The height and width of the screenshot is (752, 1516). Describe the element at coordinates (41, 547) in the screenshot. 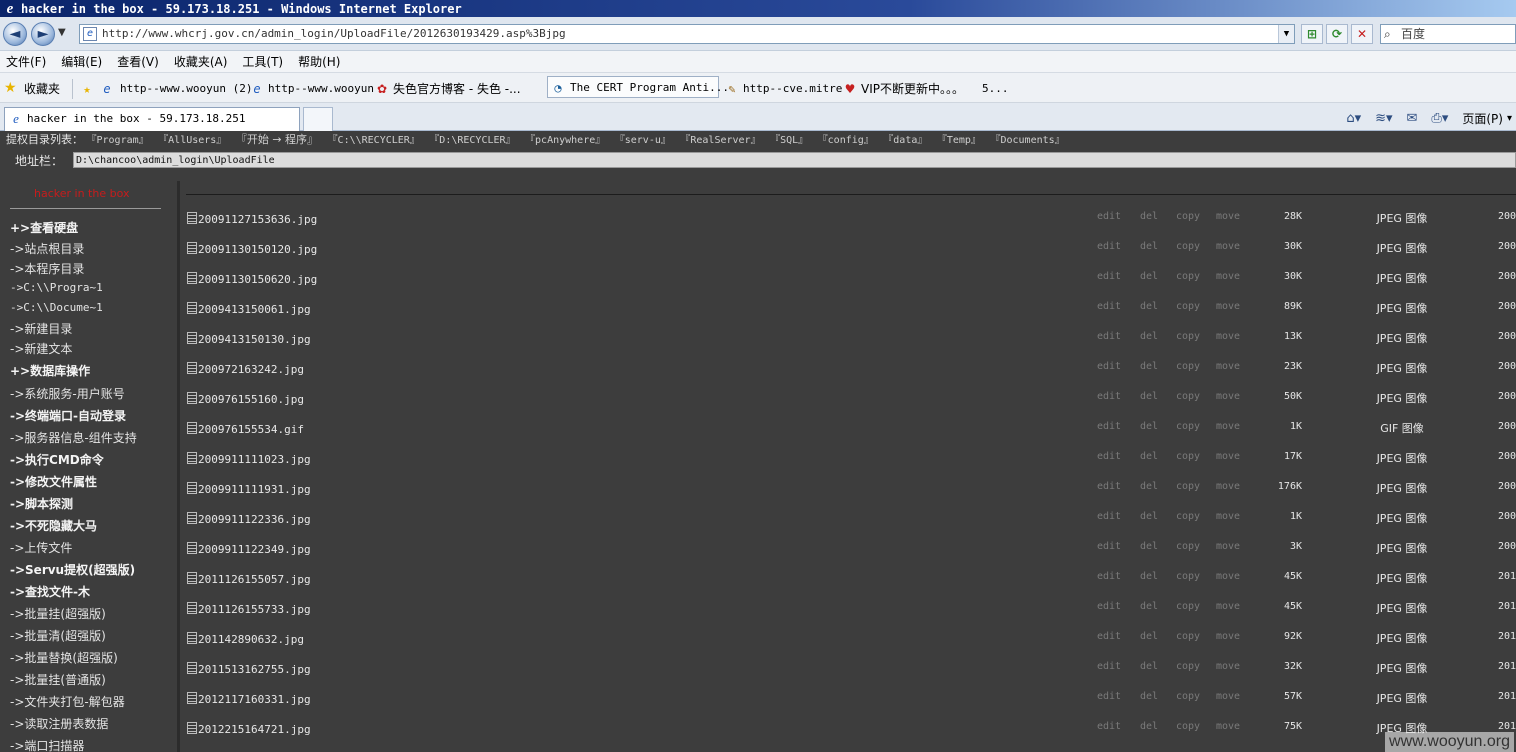

I see `sidebar-item-upload: ->上传文件` at that location.